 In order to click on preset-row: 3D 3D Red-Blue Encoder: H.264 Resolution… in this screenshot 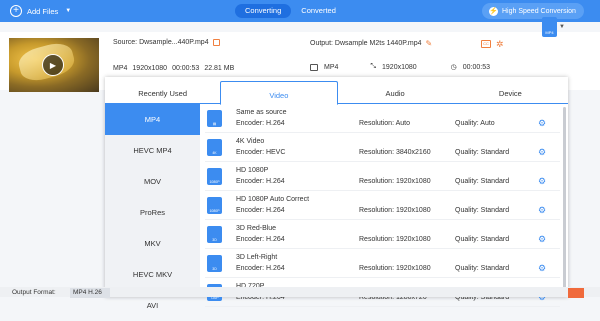, I will do `click(382, 234)`.